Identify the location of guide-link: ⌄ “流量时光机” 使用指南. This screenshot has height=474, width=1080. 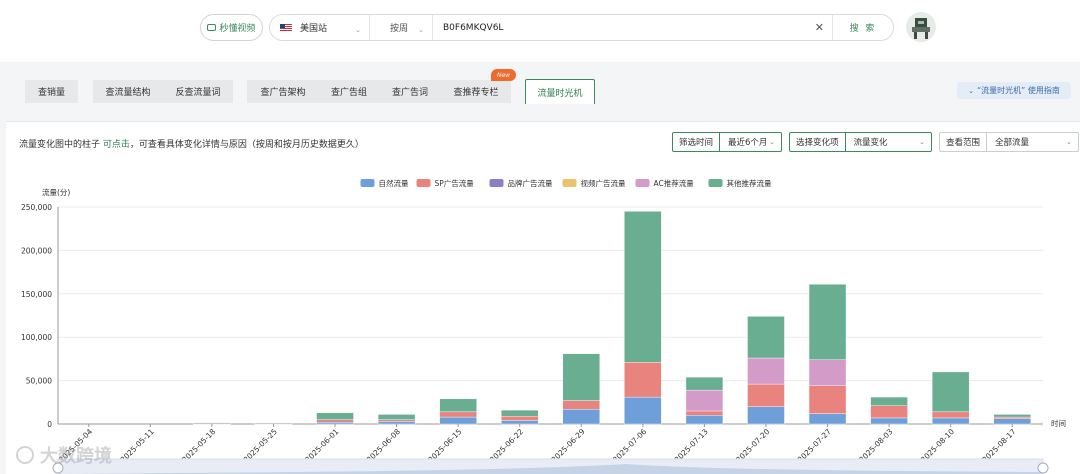
(1014, 90).